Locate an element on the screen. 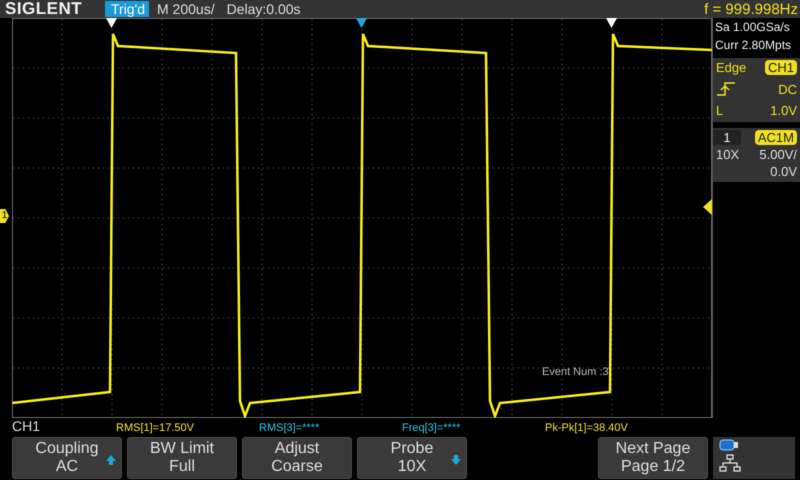 This screenshot has width=800, height=480. usb-drive-icon is located at coordinates (729, 445).